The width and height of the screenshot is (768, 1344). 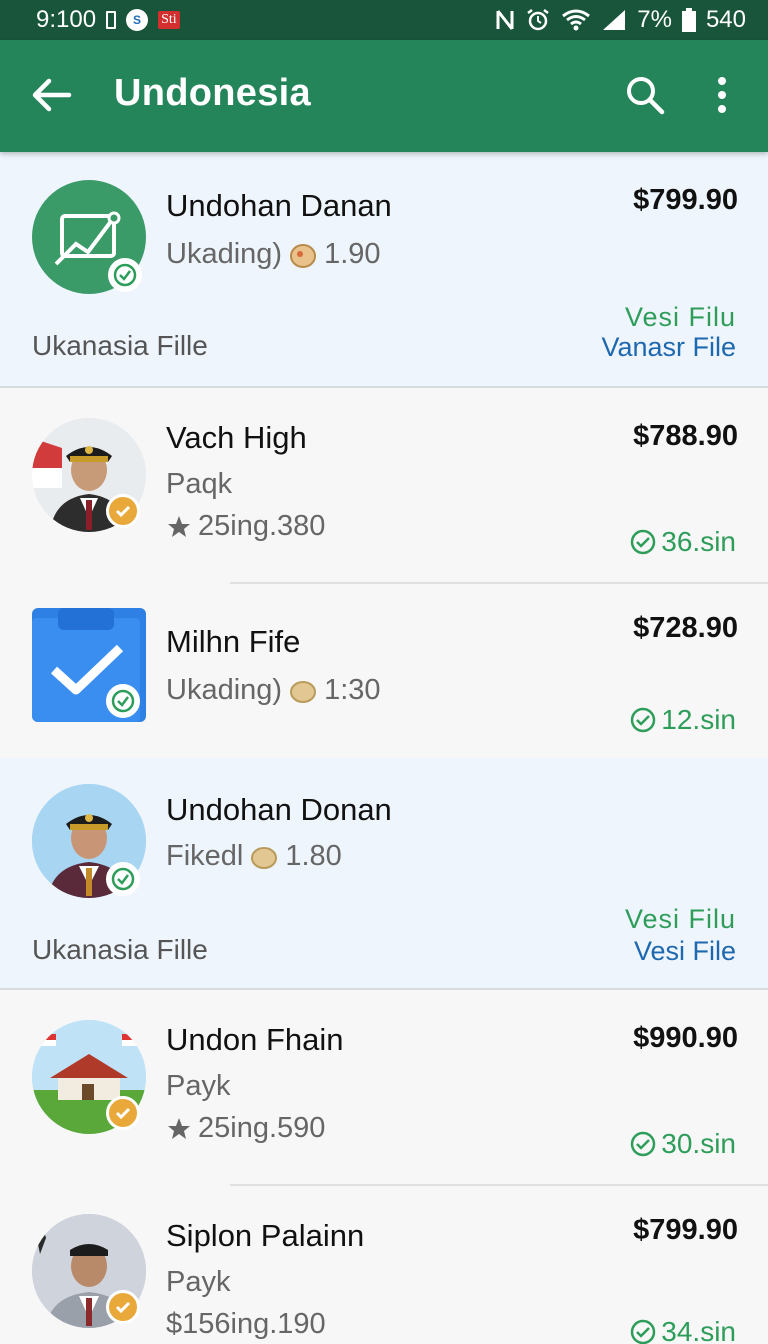 I want to click on status-extra: 540, so click(x=725, y=19).